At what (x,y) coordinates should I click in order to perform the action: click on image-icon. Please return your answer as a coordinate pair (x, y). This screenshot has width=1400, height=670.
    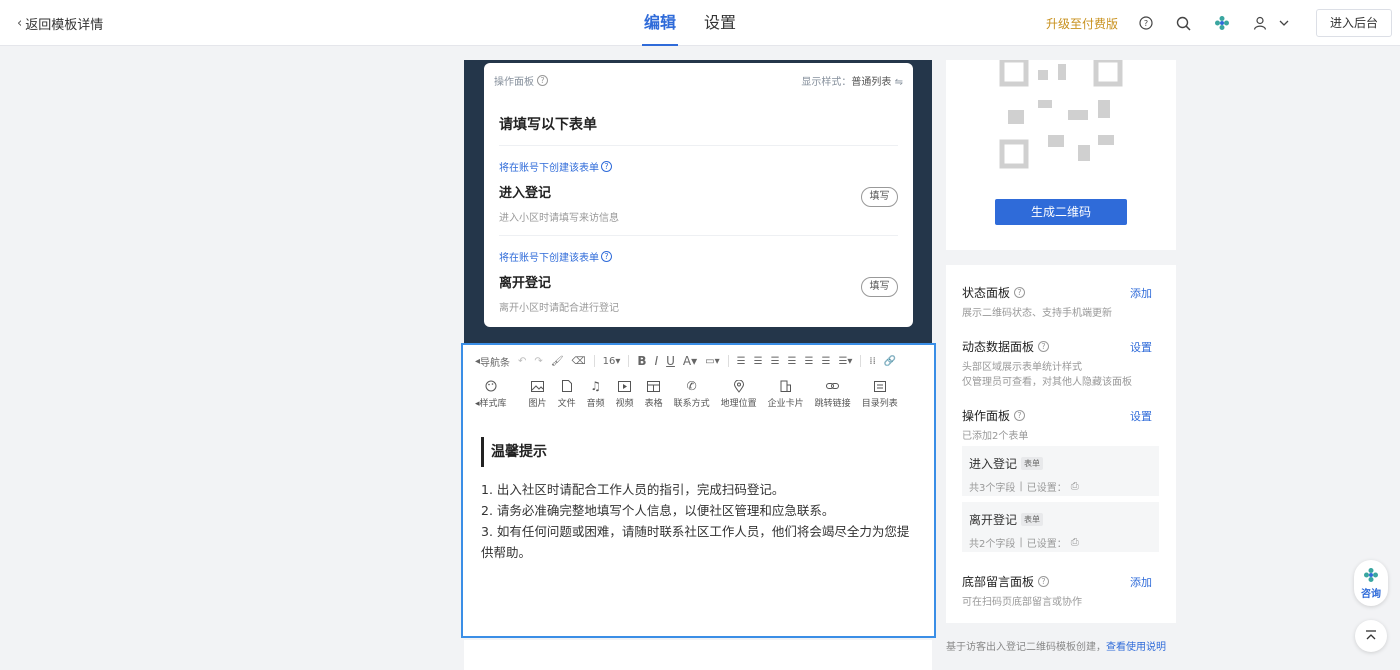
    Looking at the image, I should click on (538, 386).